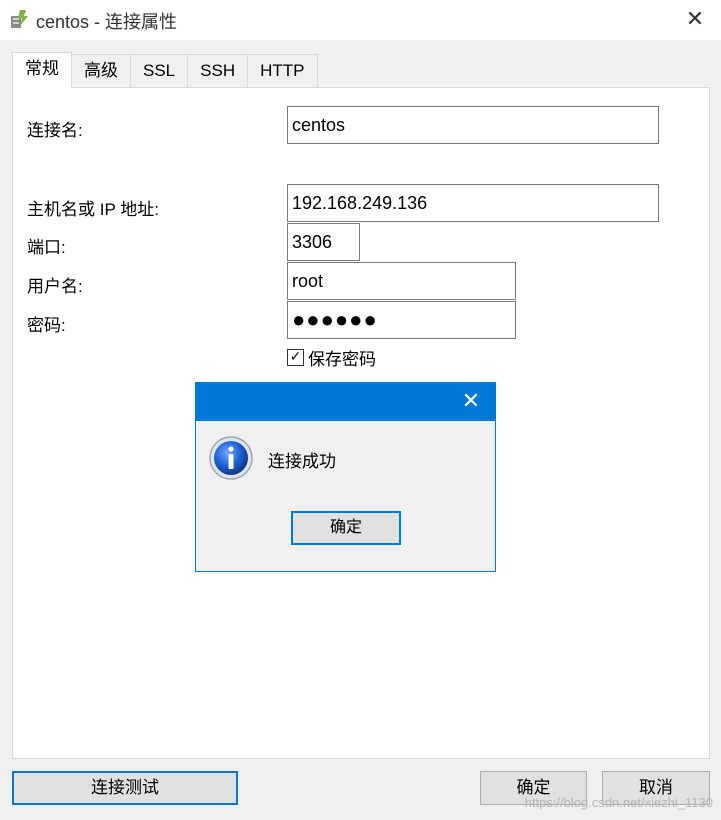 Image resolution: width=721 pixels, height=820 pixels. What do you see at coordinates (125, 788) in the screenshot?
I see `test-connection-button: 连接测试` at bounding box center [125, 788].